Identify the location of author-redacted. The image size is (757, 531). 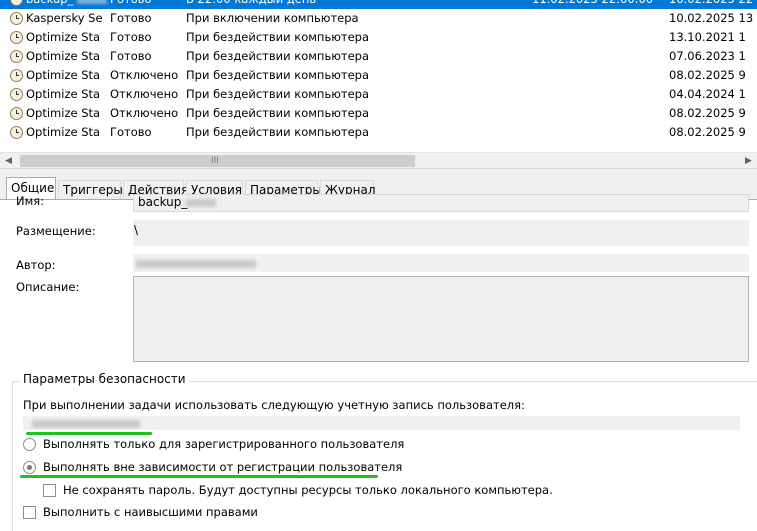
(196, 264).